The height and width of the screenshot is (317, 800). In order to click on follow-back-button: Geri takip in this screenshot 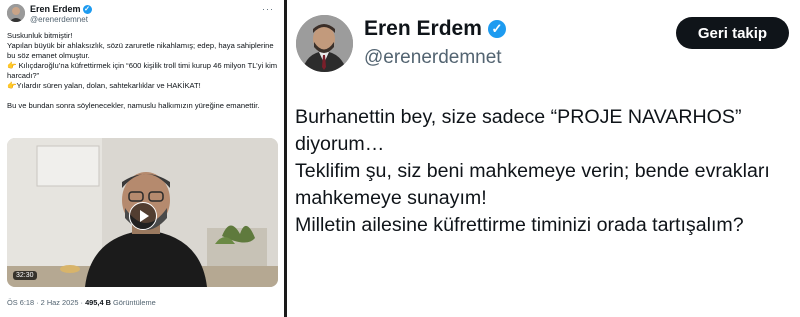, I will do `click(732, 33)`.